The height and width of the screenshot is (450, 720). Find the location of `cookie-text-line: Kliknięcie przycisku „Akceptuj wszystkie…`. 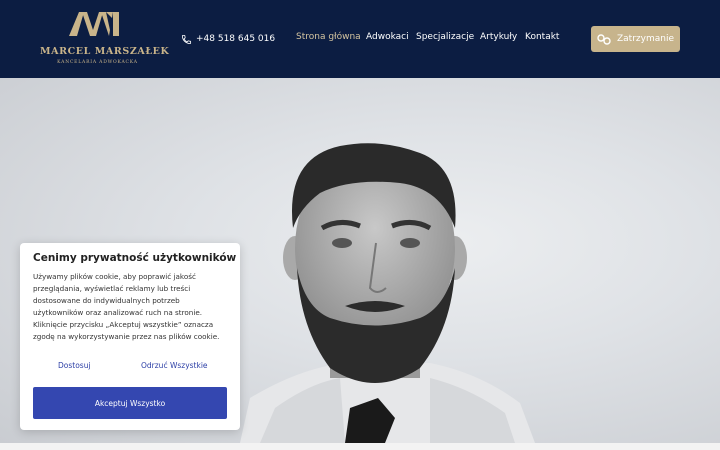

cookie-text-line: Kliknięcie przycisku „Akceptuj wszystkie… is located at coordinates (123, 324).